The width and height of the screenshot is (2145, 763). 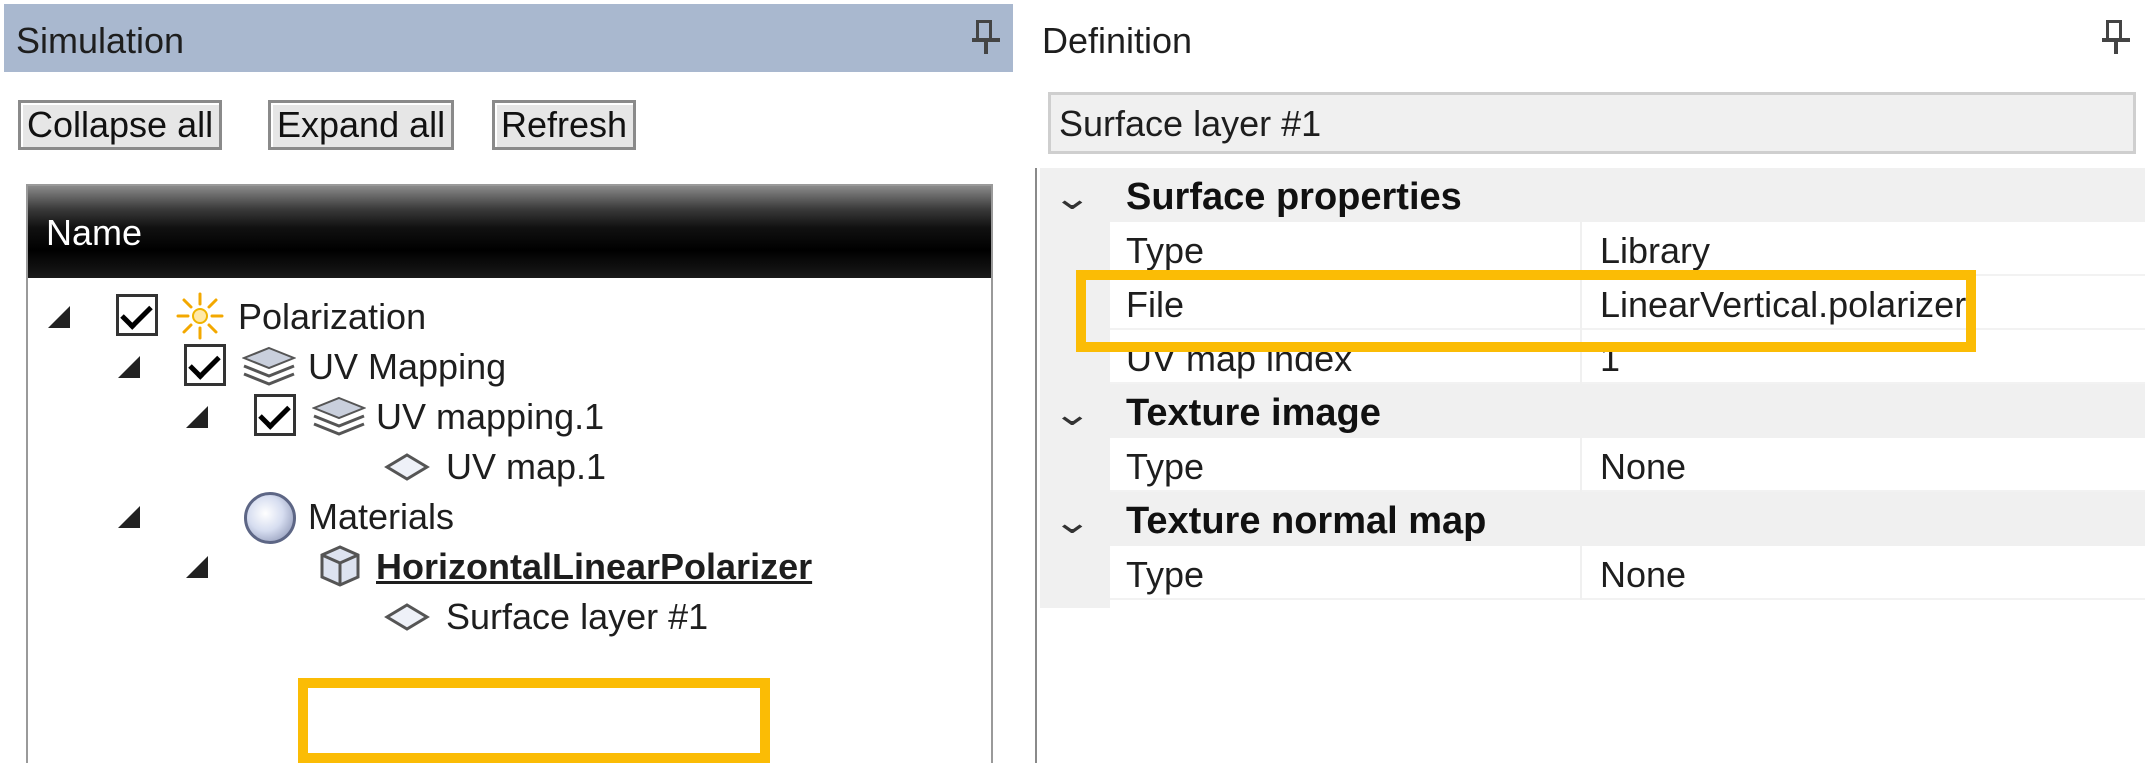 I want to click on tree-item-label: HorizontalLinearPolarizer, so click(x=594, y=566).